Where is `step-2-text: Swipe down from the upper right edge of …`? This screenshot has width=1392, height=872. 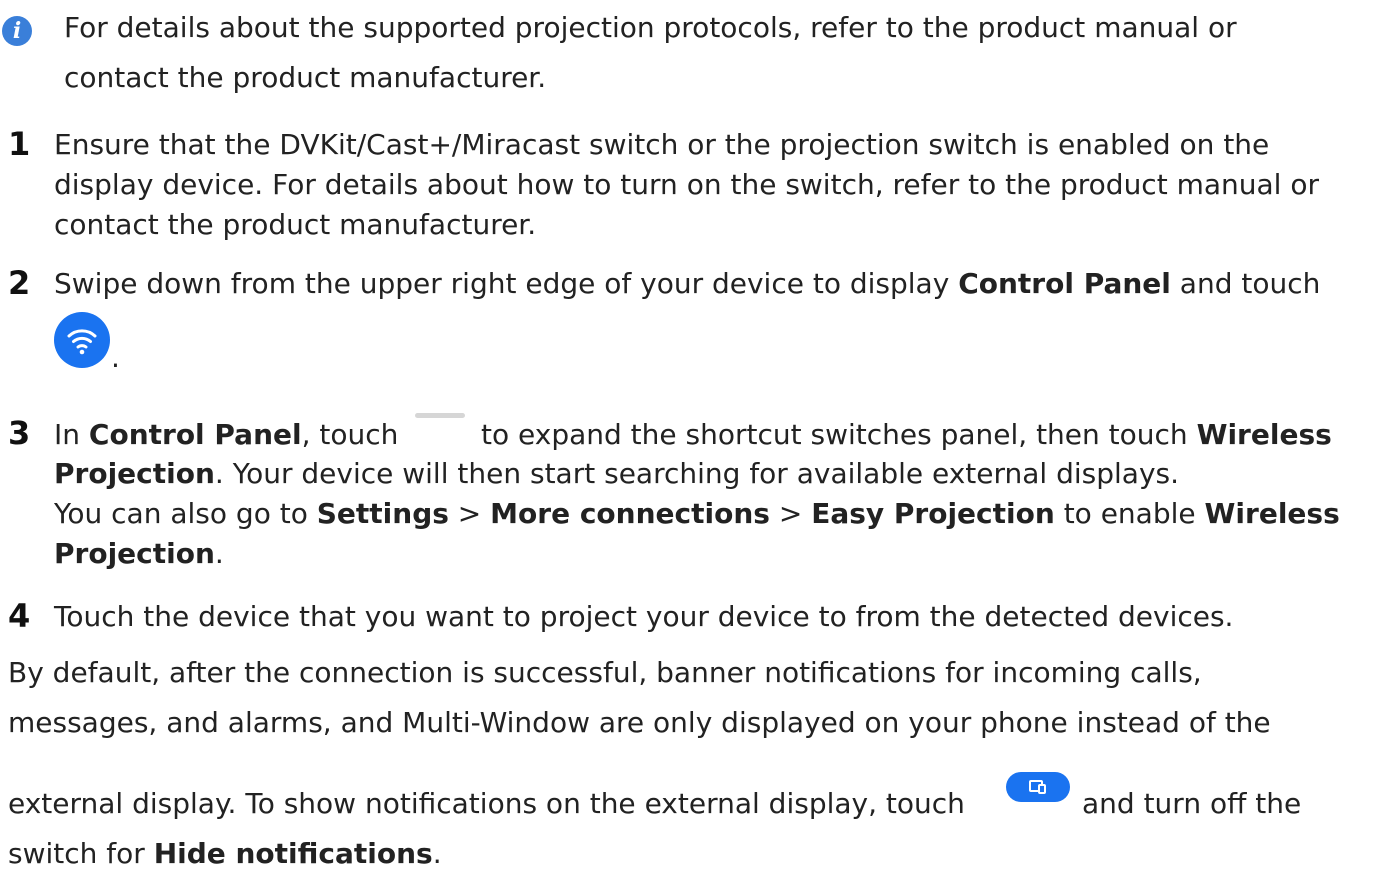 step-2-text: Swipe down from the upper right edge of … is located at coordinates (506, 283).